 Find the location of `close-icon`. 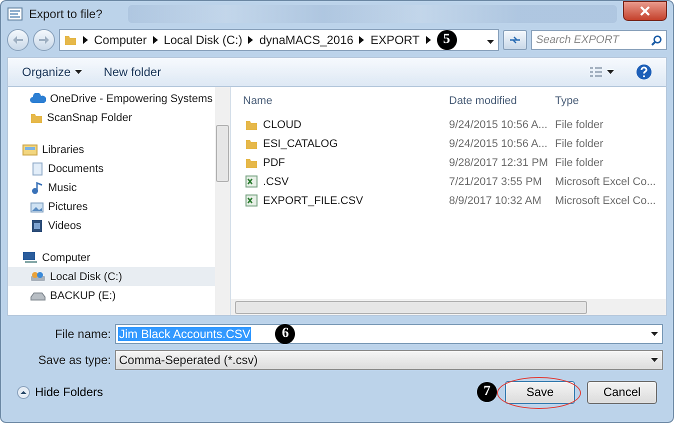

close-icon is located at coordinates (645, 11).